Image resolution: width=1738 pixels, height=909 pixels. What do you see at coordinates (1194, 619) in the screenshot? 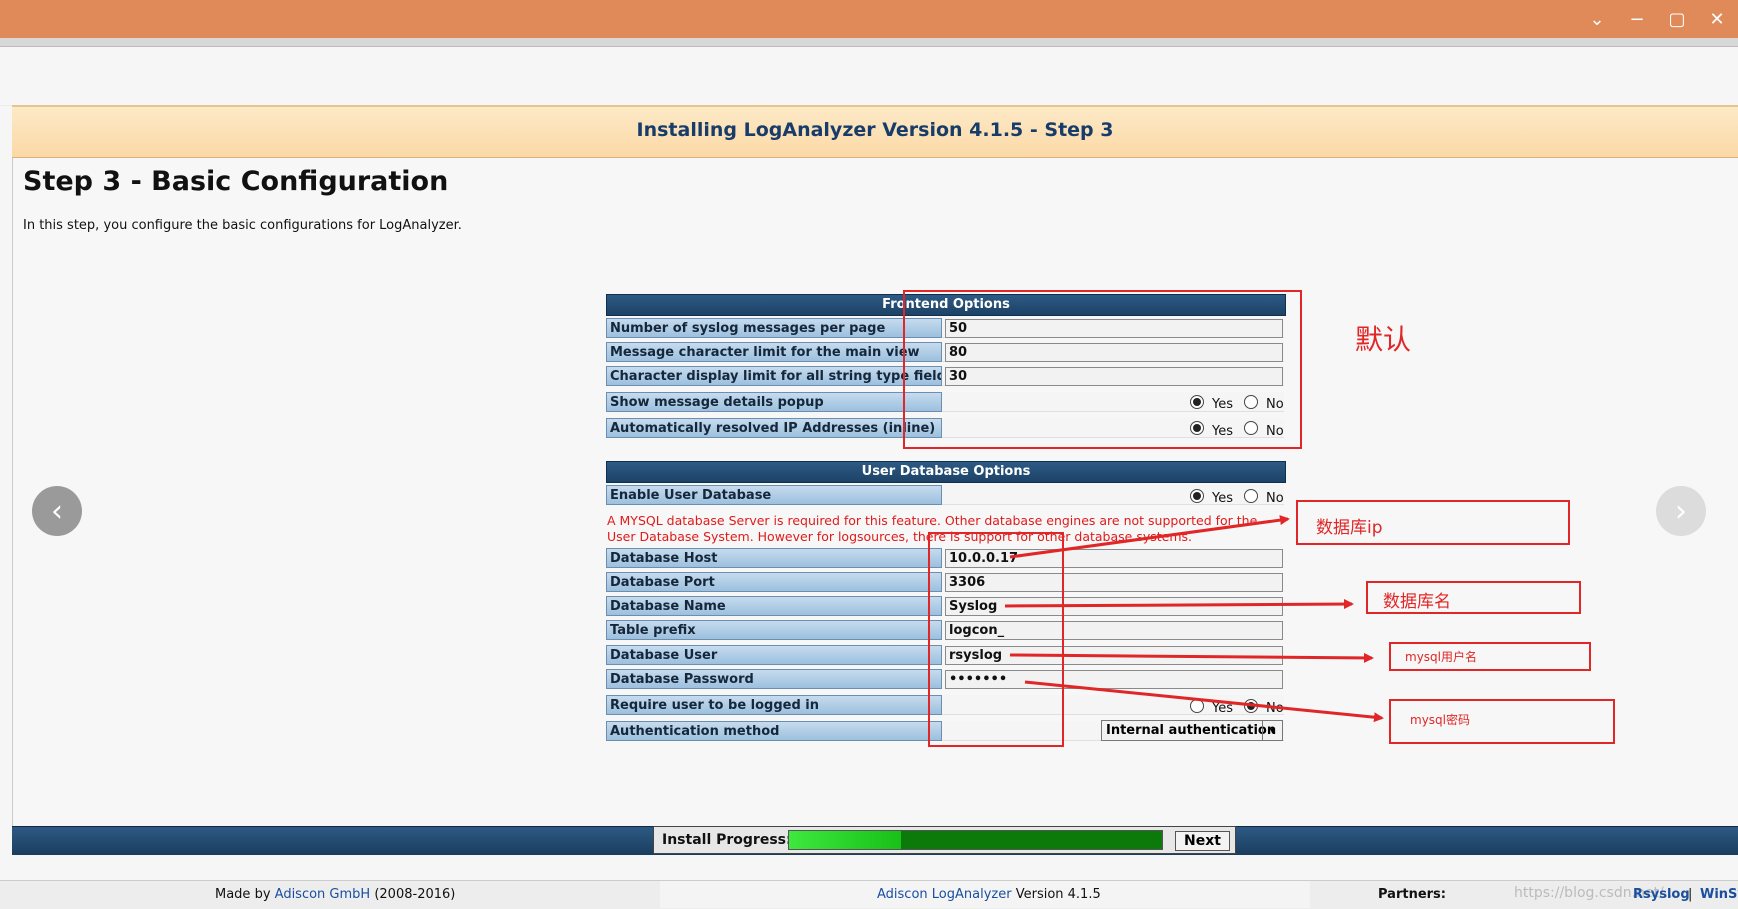
I see `annotation-overlay` at bounding box center [1194, 619].